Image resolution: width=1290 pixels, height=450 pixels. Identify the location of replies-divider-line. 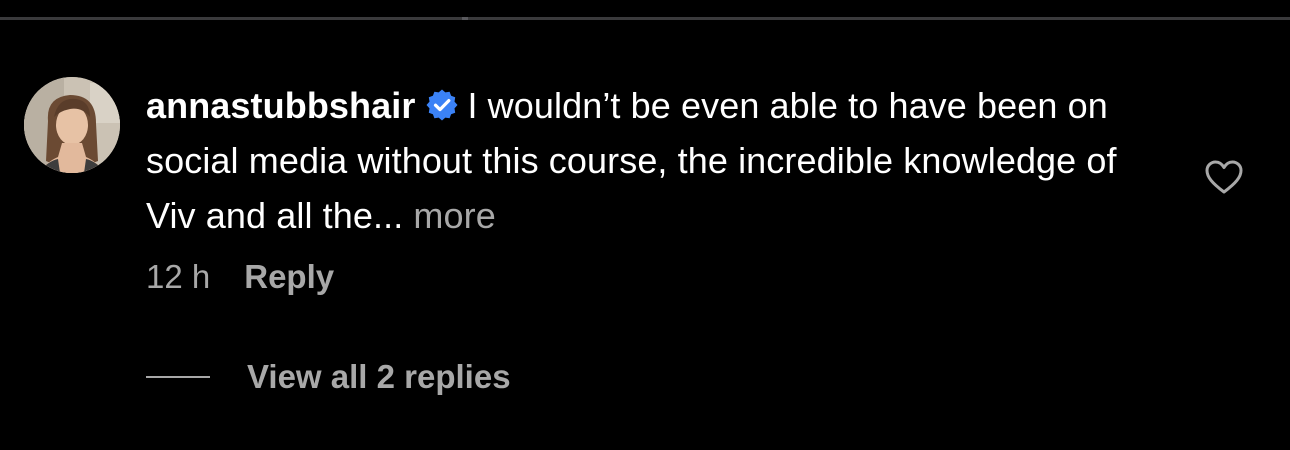
(178, 377).